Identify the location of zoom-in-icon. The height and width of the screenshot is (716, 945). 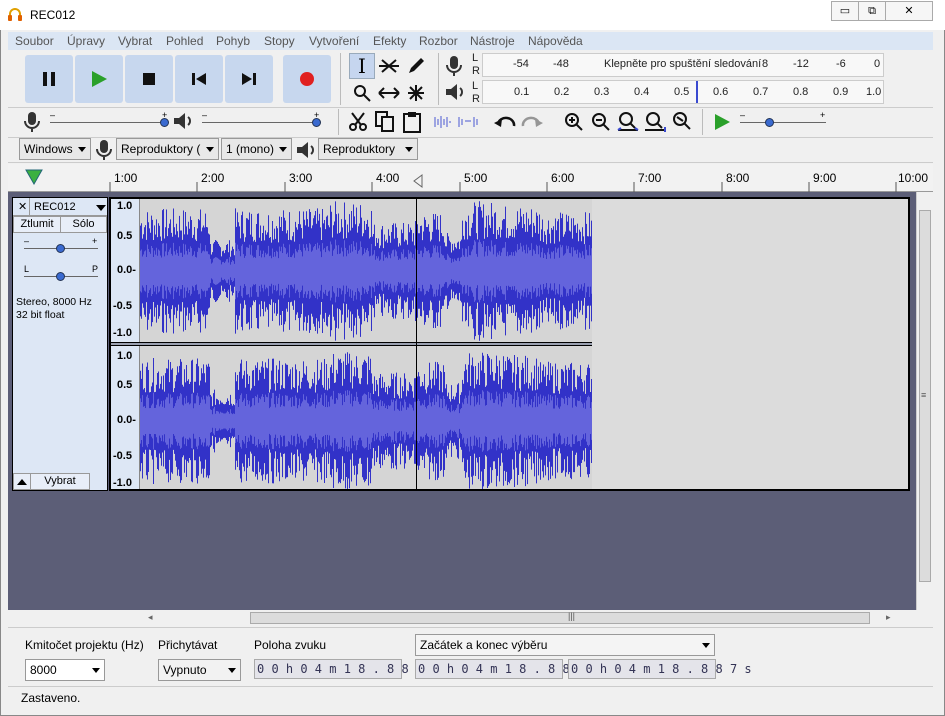
(574, 122).